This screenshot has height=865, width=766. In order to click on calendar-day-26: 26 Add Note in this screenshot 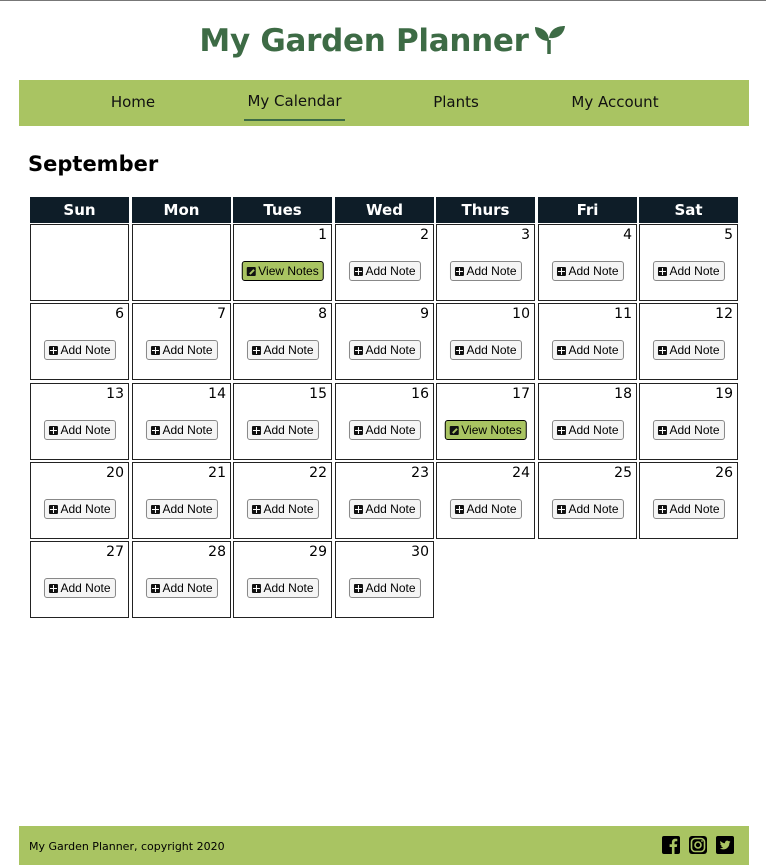, I will do `click(688, 500)`.